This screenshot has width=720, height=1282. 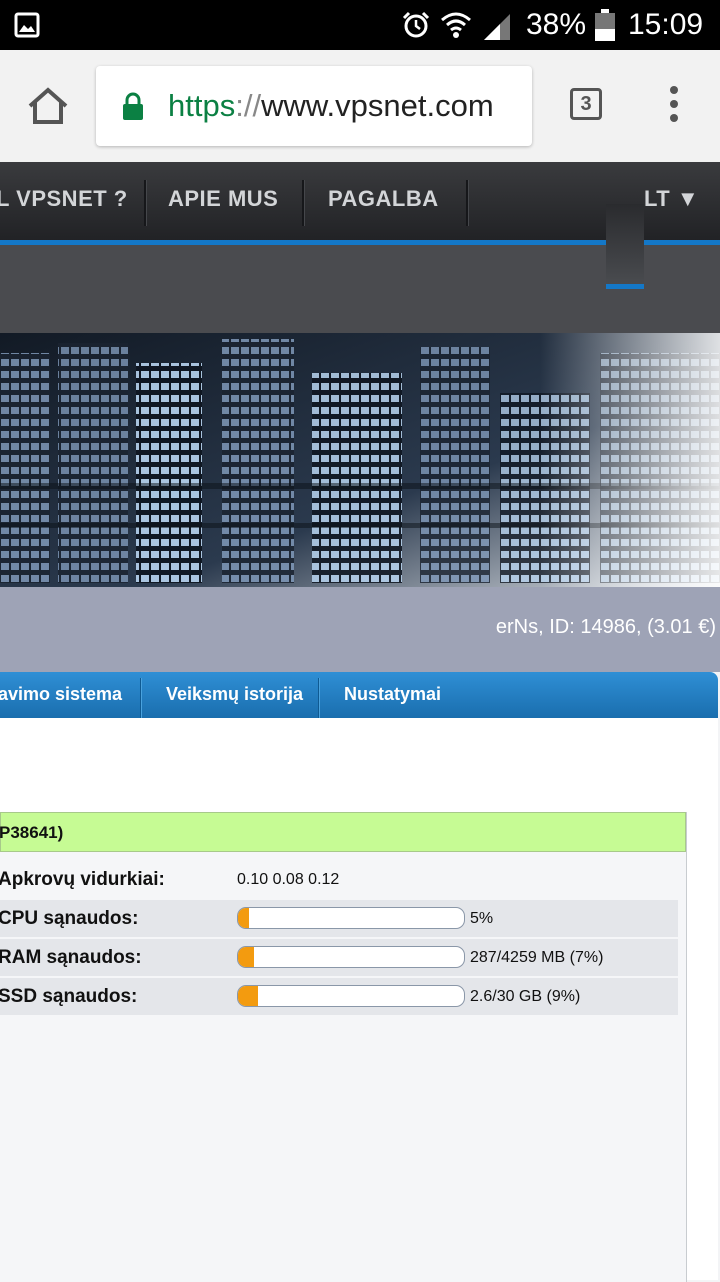 What do you see at coordinates (605, 627) in the screenshot?
I see `user-account-info: erNs, ID: 14986, (3.01 €)` at bounding box center [605, 627].